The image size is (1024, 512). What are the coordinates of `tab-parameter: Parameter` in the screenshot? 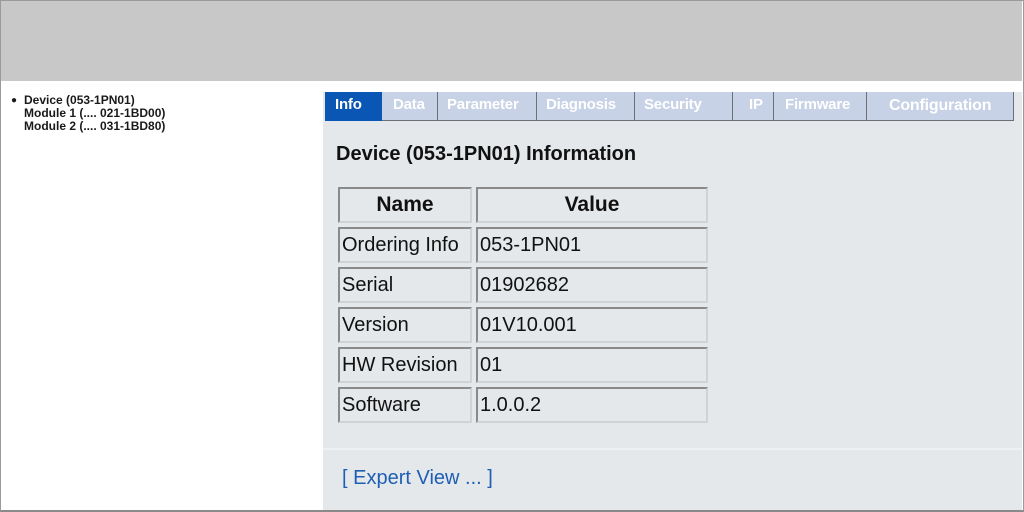 It's located at (487, 106).